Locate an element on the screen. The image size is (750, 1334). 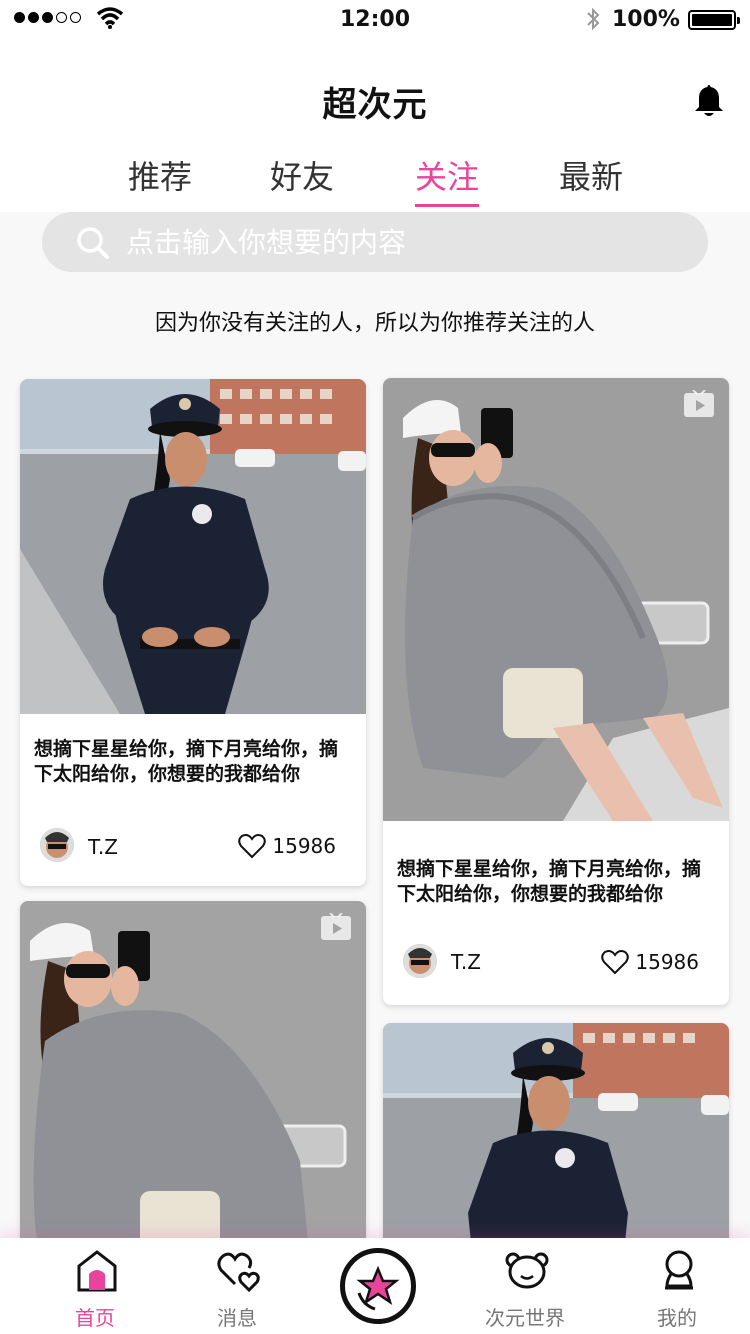
tab-home-label: 首页 is located at coordinates (95, 1318).